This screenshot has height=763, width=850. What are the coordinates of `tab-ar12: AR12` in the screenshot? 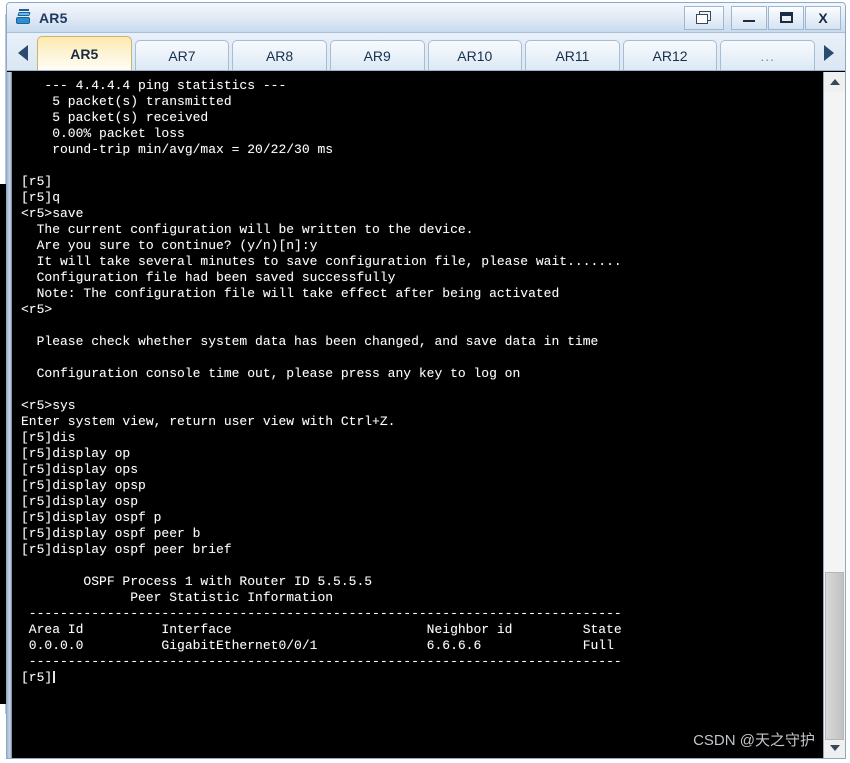 It's located at (670, 55).